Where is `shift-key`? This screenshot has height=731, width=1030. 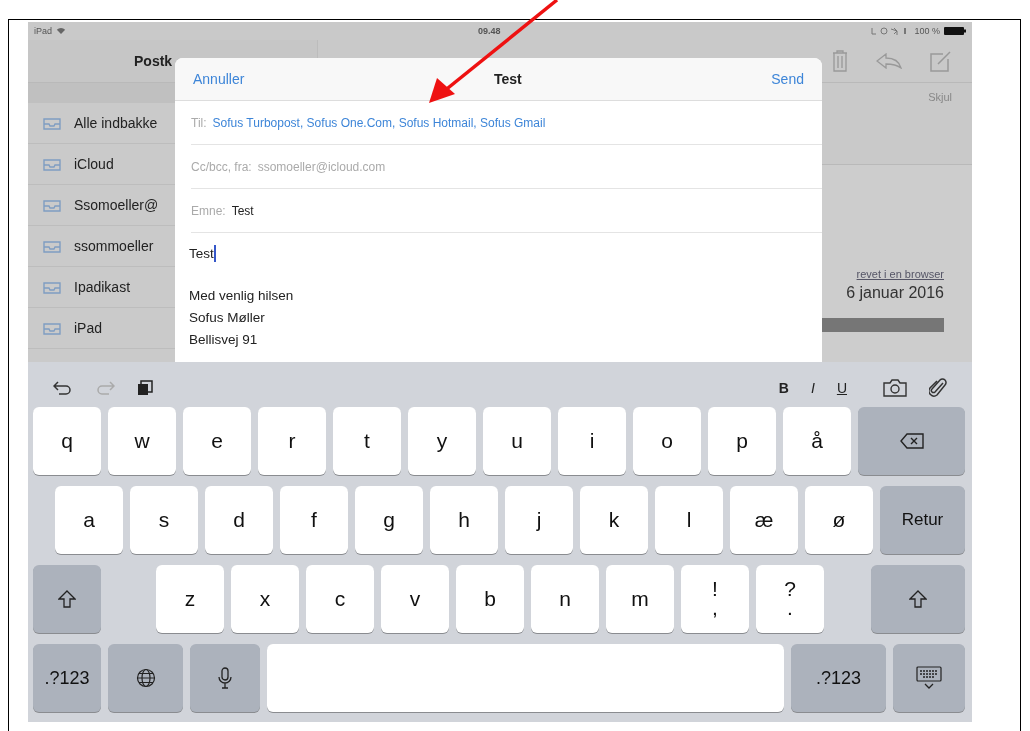 shift-key is located at coordinates (67, 599).